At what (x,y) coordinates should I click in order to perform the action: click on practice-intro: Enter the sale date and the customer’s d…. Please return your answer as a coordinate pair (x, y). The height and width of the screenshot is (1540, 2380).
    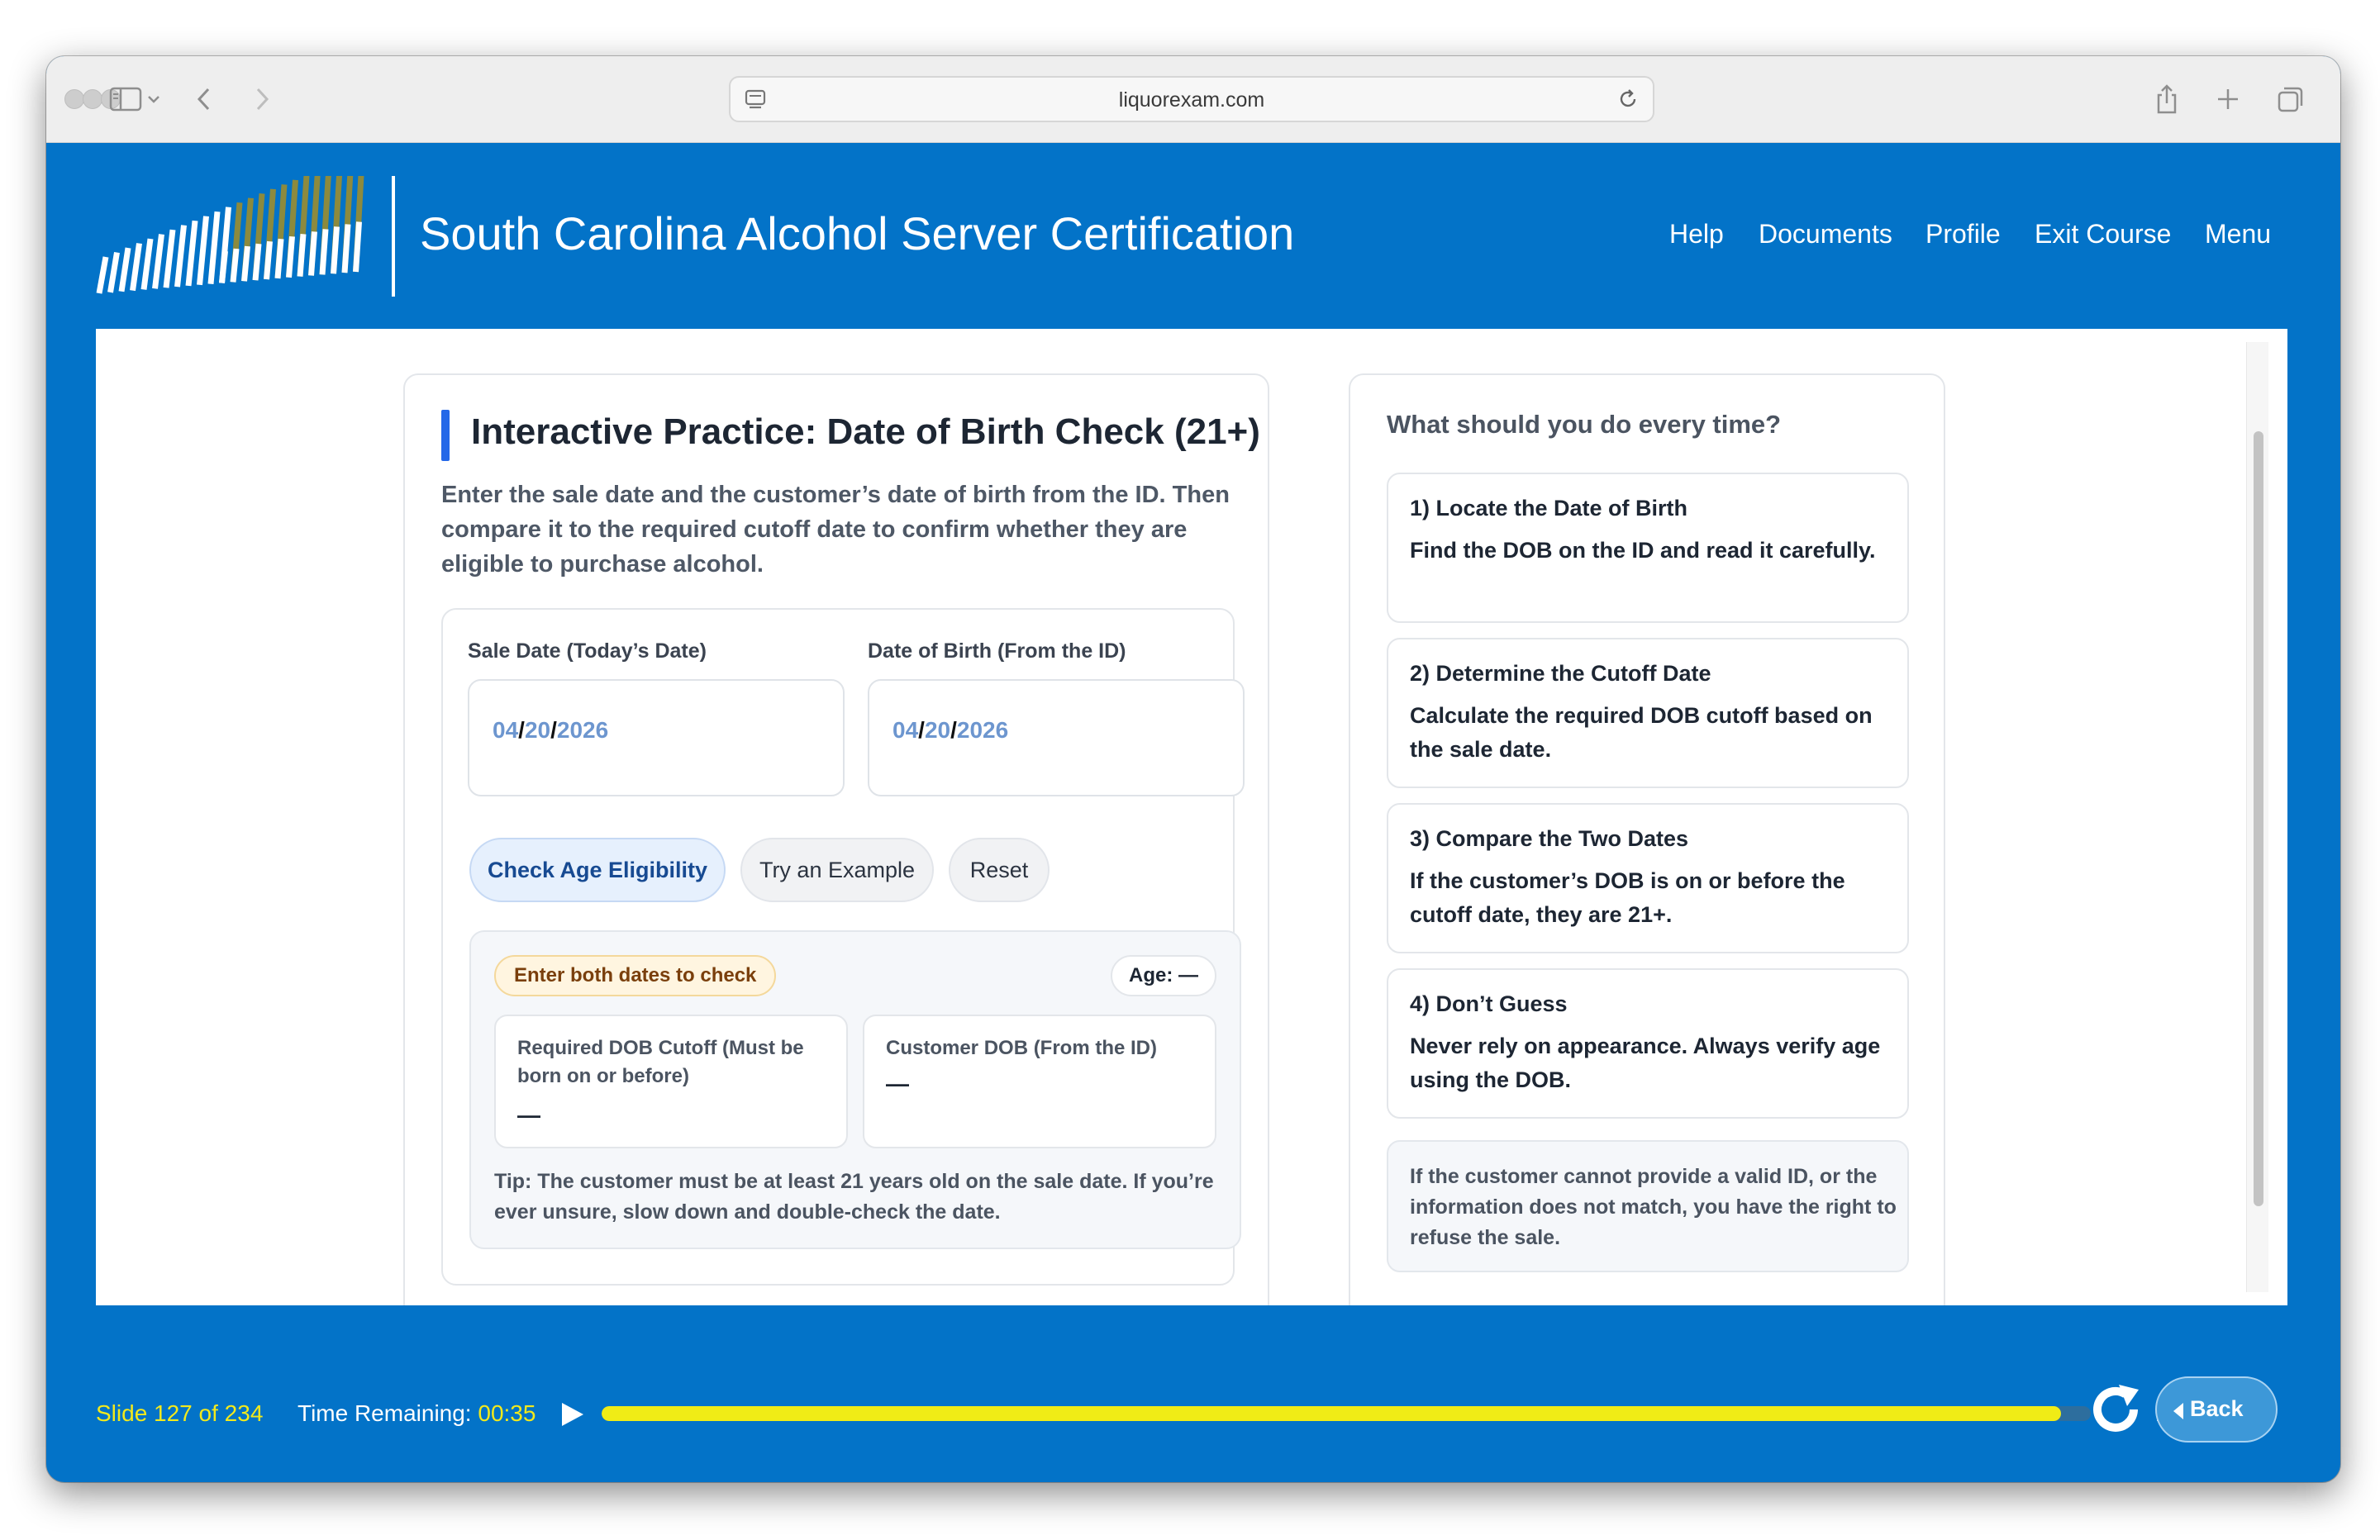
    Looking at the image, I should click on (835, 530).